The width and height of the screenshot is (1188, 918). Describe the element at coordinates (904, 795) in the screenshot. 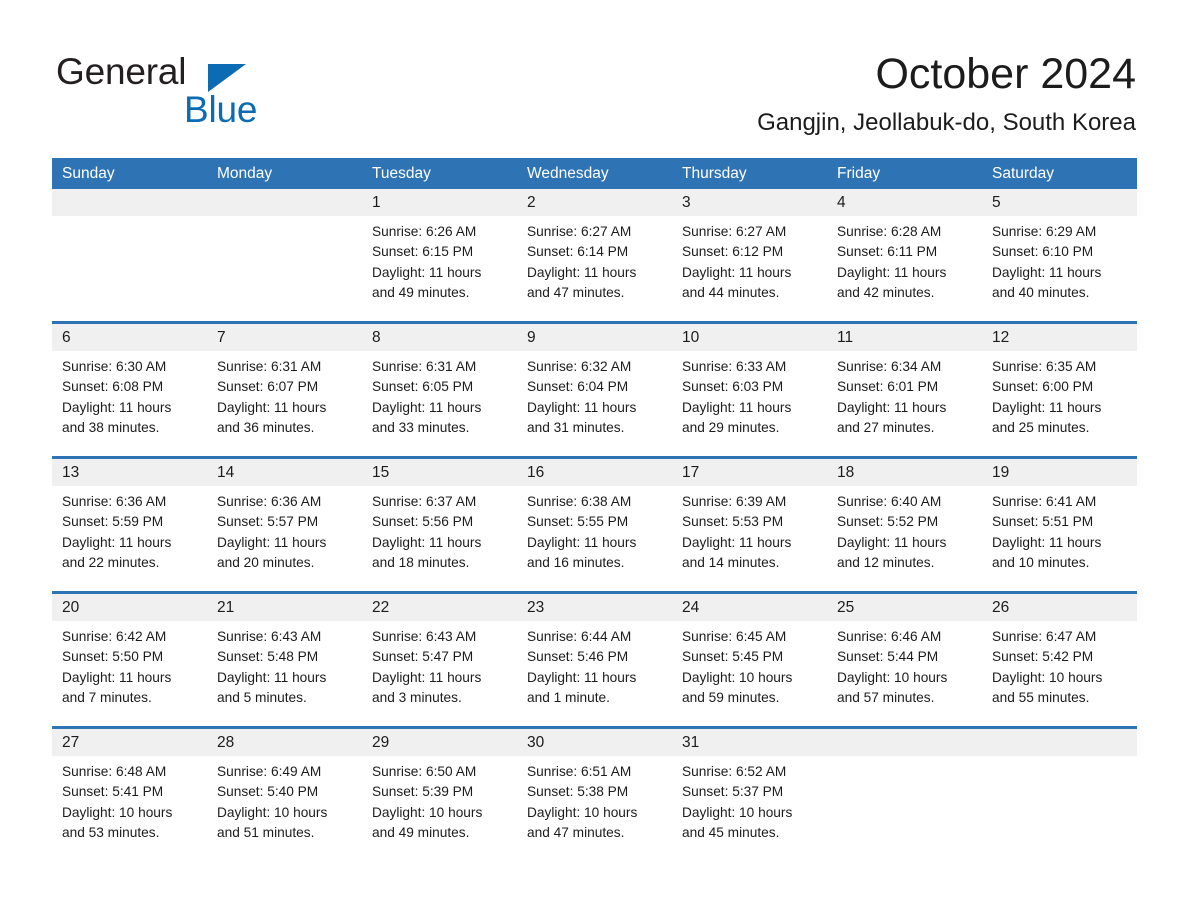

I see `calendar-day-cell-empty` at that location.